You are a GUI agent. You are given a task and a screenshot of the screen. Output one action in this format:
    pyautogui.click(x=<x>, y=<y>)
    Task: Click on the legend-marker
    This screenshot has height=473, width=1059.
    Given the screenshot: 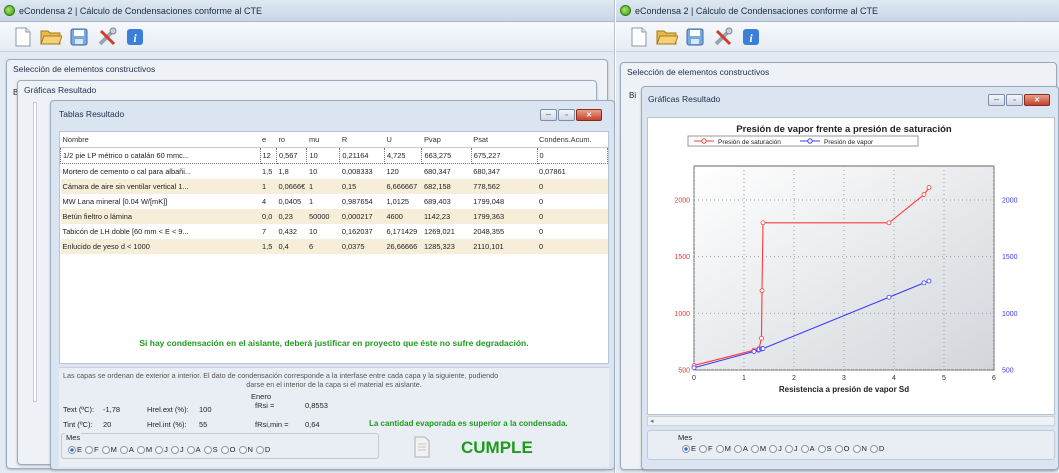 What is the action you would take?
    pyautogui.click(x=810, y=141)
    